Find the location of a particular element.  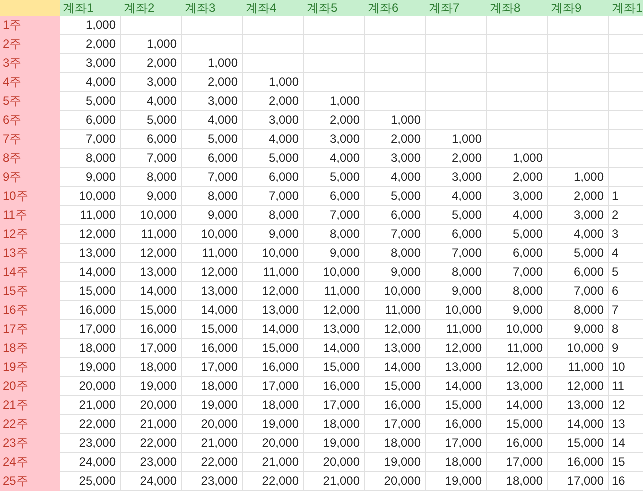

table-cell: 10 is located at coordinates (626, 367).